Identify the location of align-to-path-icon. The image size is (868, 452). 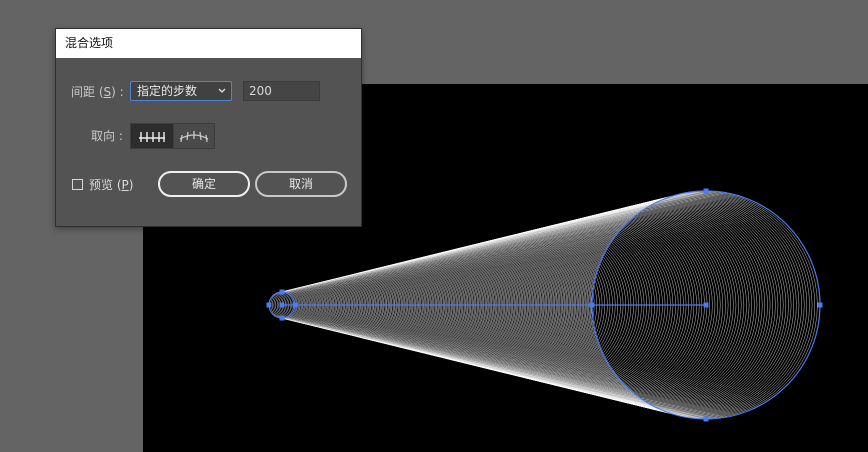
(194, 137).